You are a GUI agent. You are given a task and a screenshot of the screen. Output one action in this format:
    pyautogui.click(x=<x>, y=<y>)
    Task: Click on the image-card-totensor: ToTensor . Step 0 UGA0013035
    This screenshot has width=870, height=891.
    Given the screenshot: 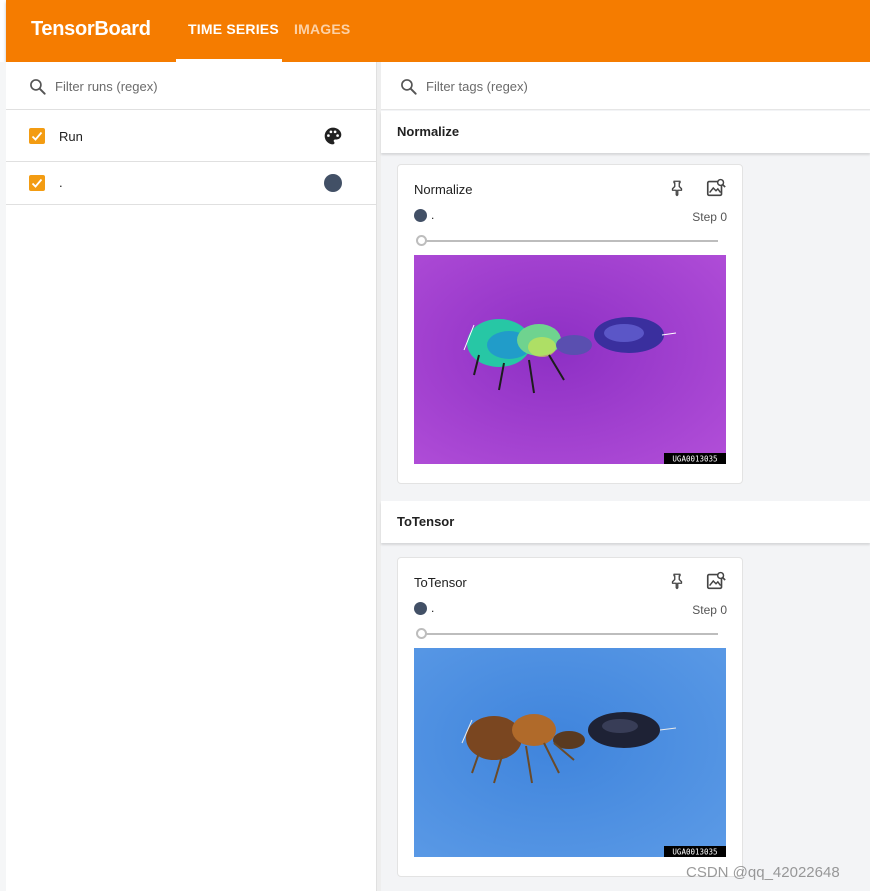 What is the action you would take?
    pyautogui.click(x=570, y=717)
    